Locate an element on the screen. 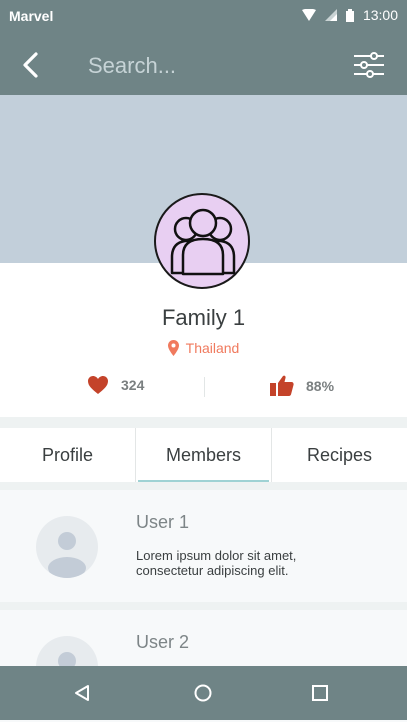 This screenshot has height=722, width=407. family-name: Family 1 is located at coordinates (203, 317).